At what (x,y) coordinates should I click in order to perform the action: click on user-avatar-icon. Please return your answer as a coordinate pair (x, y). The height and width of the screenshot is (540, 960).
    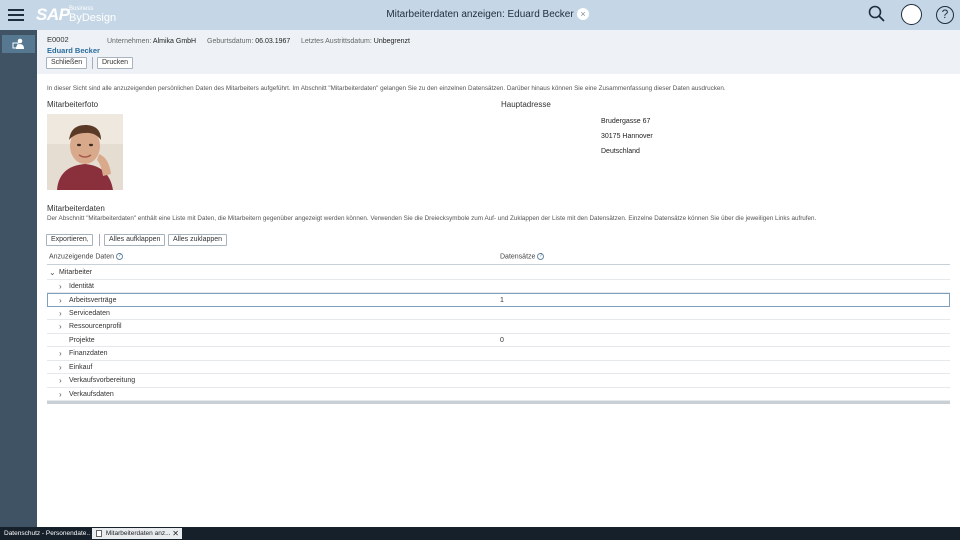
    Looking at the image, I should click on (911, 14).